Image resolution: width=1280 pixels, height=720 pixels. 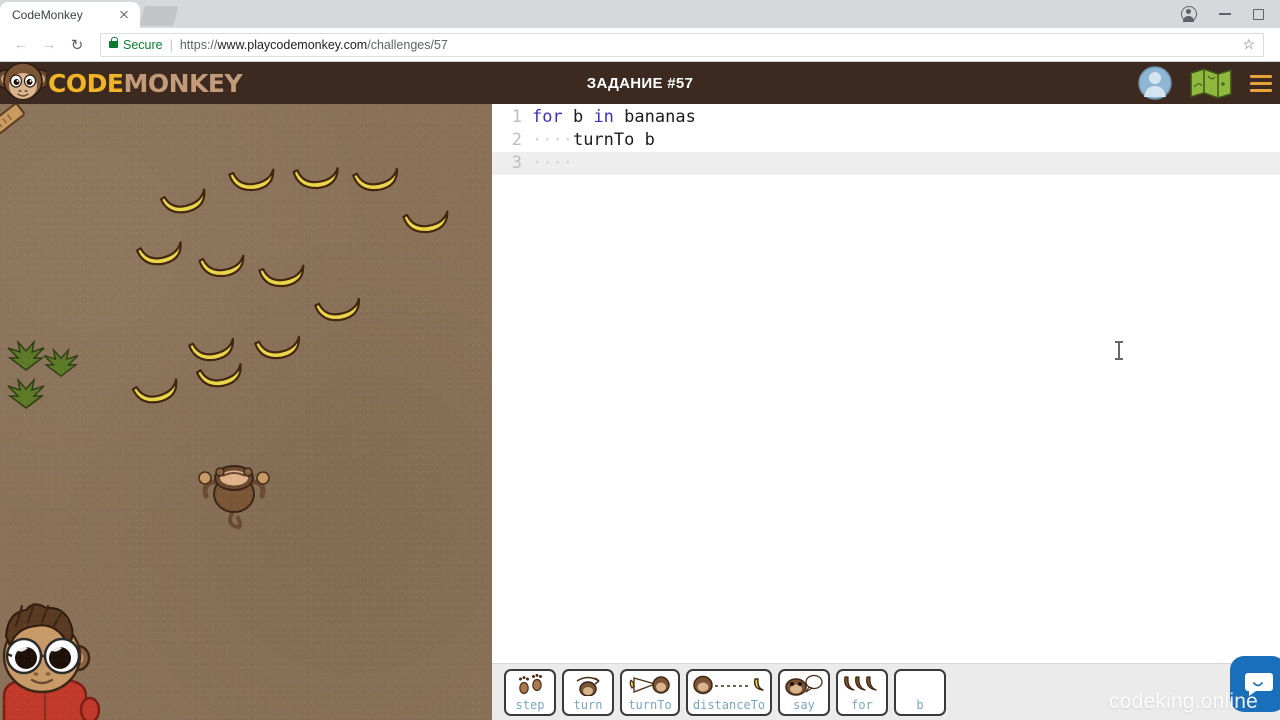 I want to click on tab-strip: CodeMonkey, so click(x=640, y=14).